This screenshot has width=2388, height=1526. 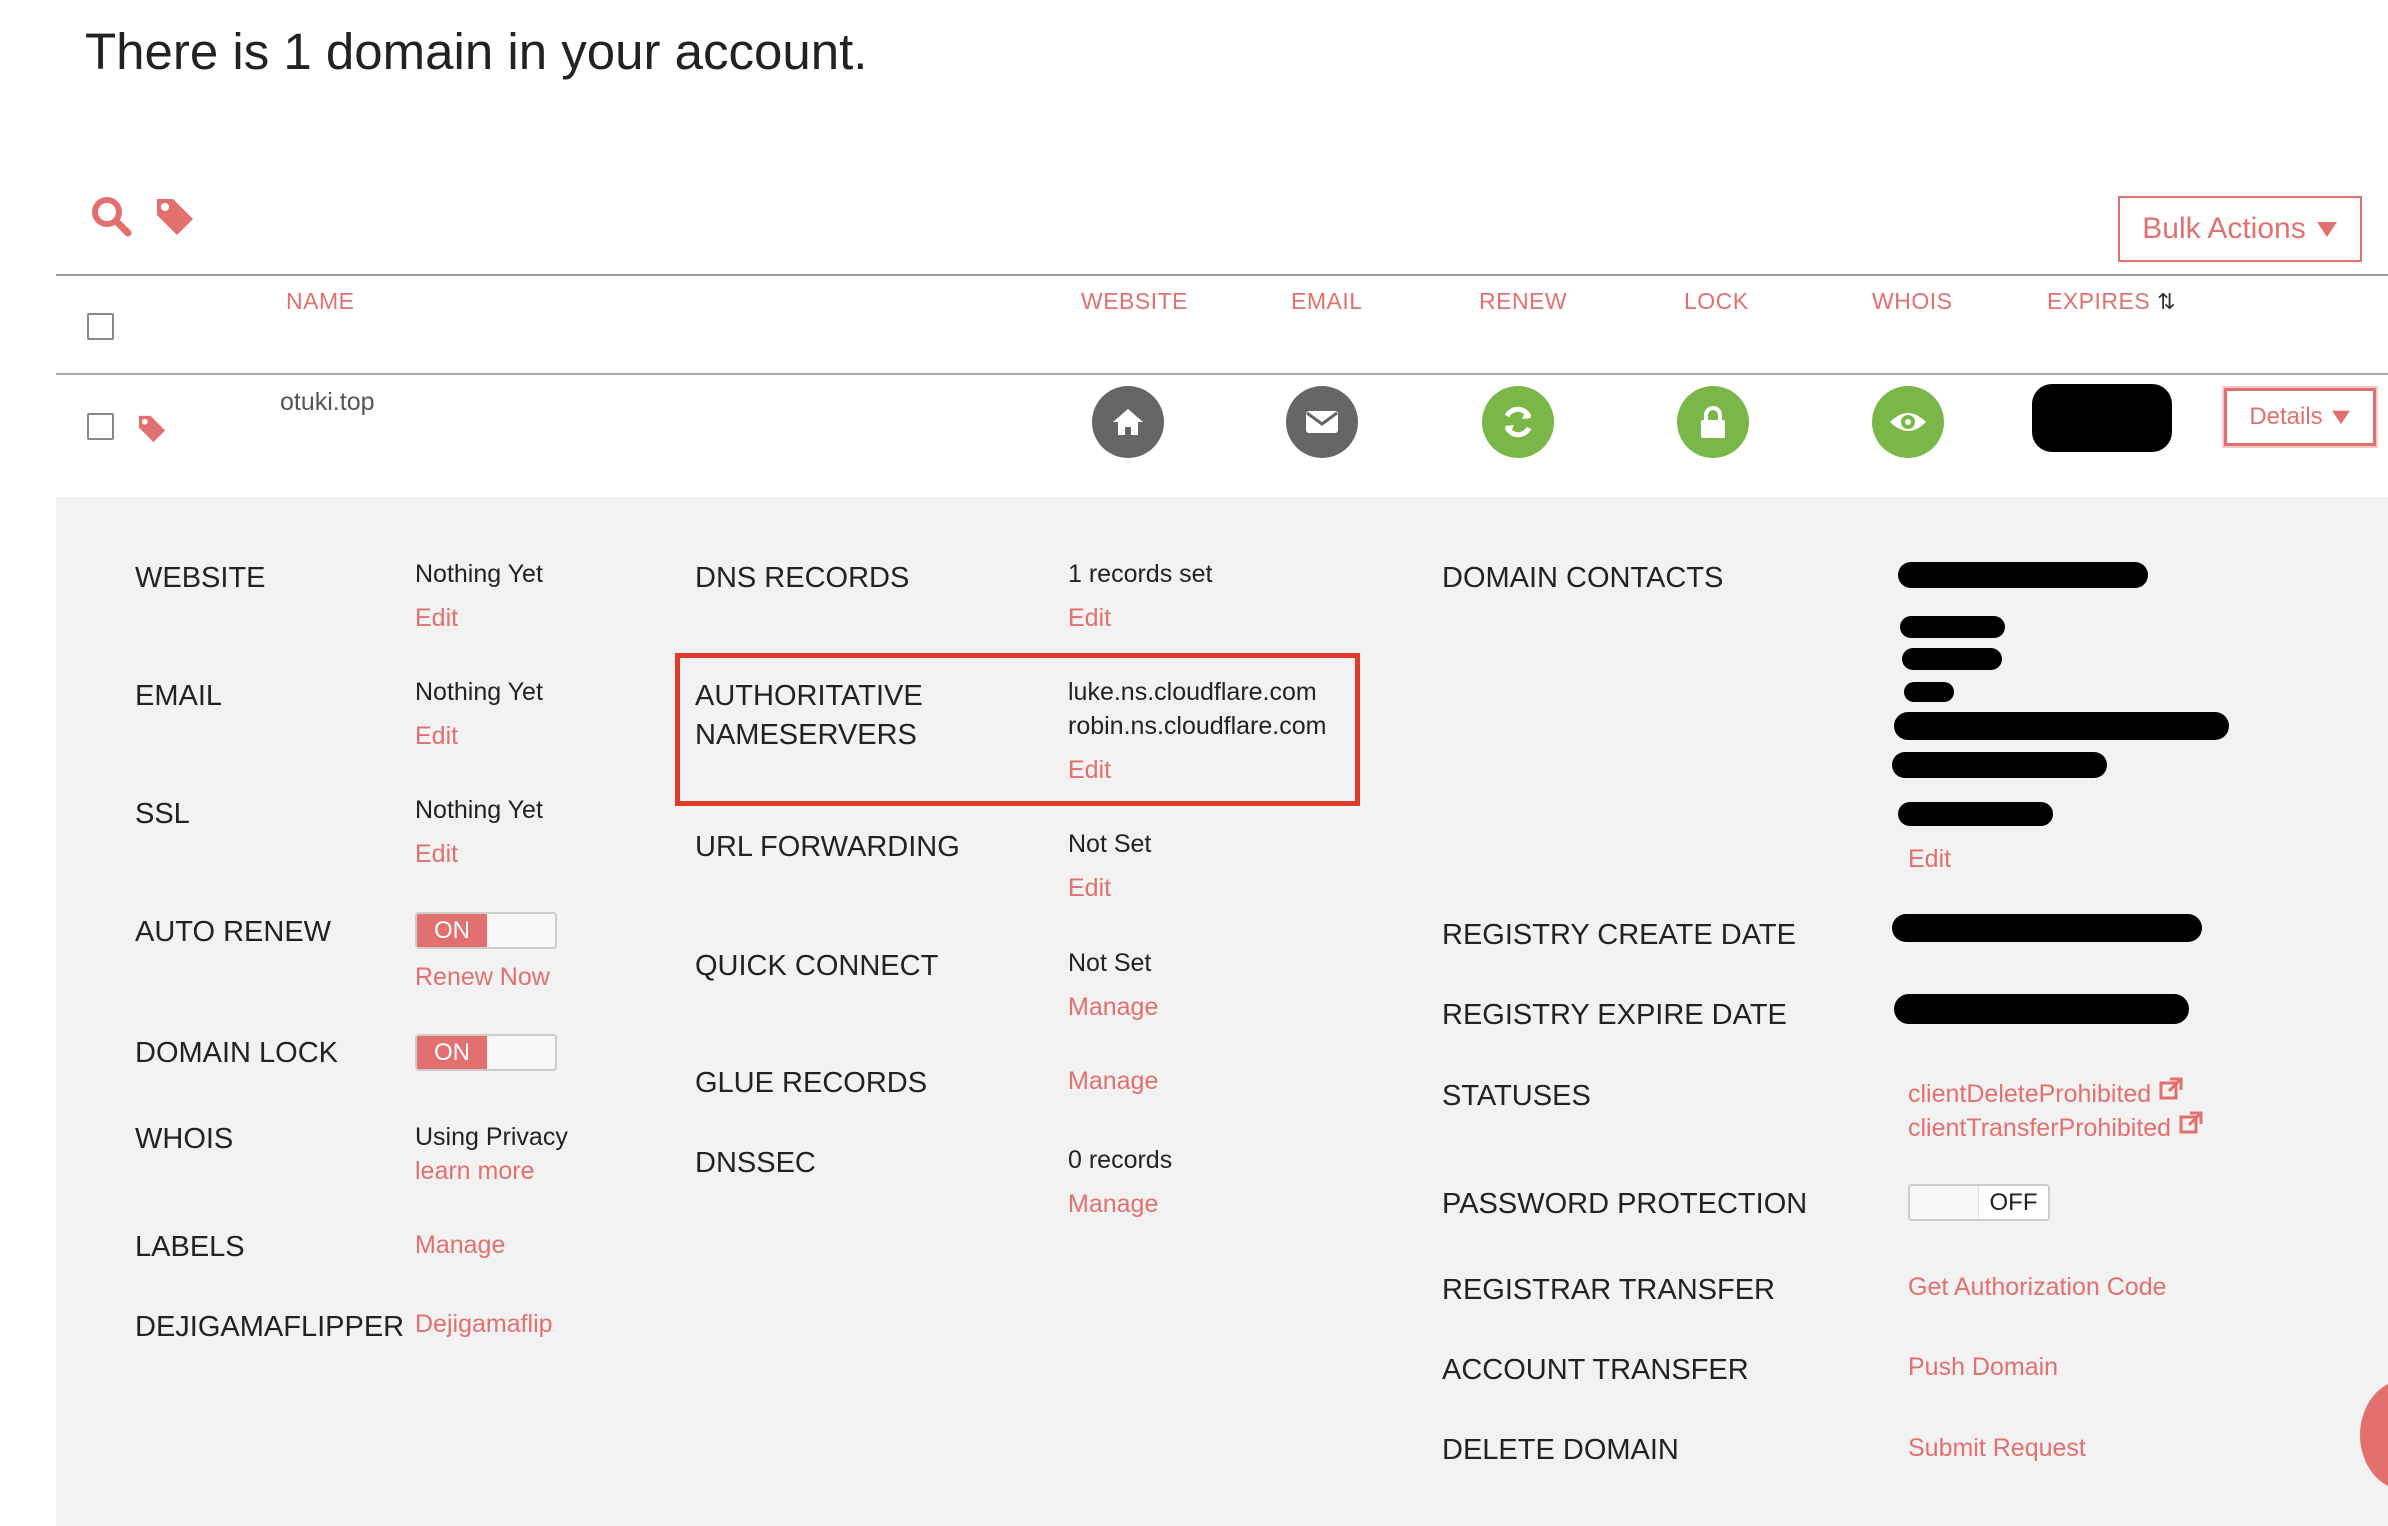 What do you see at coordinates (486, 930) in the screenshot?
I see `auto-renew-toggle: ON` at bounding box center [486, 930].